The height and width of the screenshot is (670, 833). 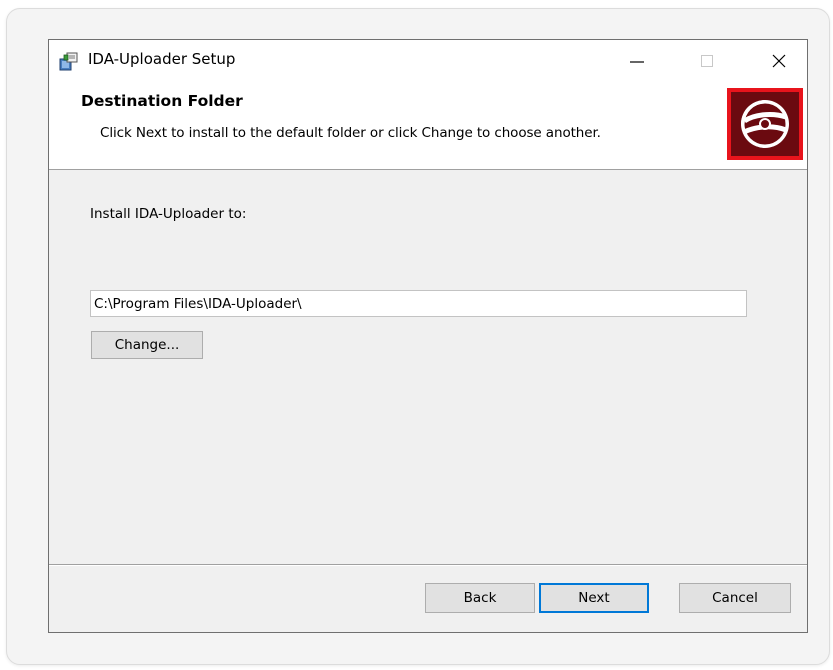 I want to click on maximize-button, so click(x=707, y=60).